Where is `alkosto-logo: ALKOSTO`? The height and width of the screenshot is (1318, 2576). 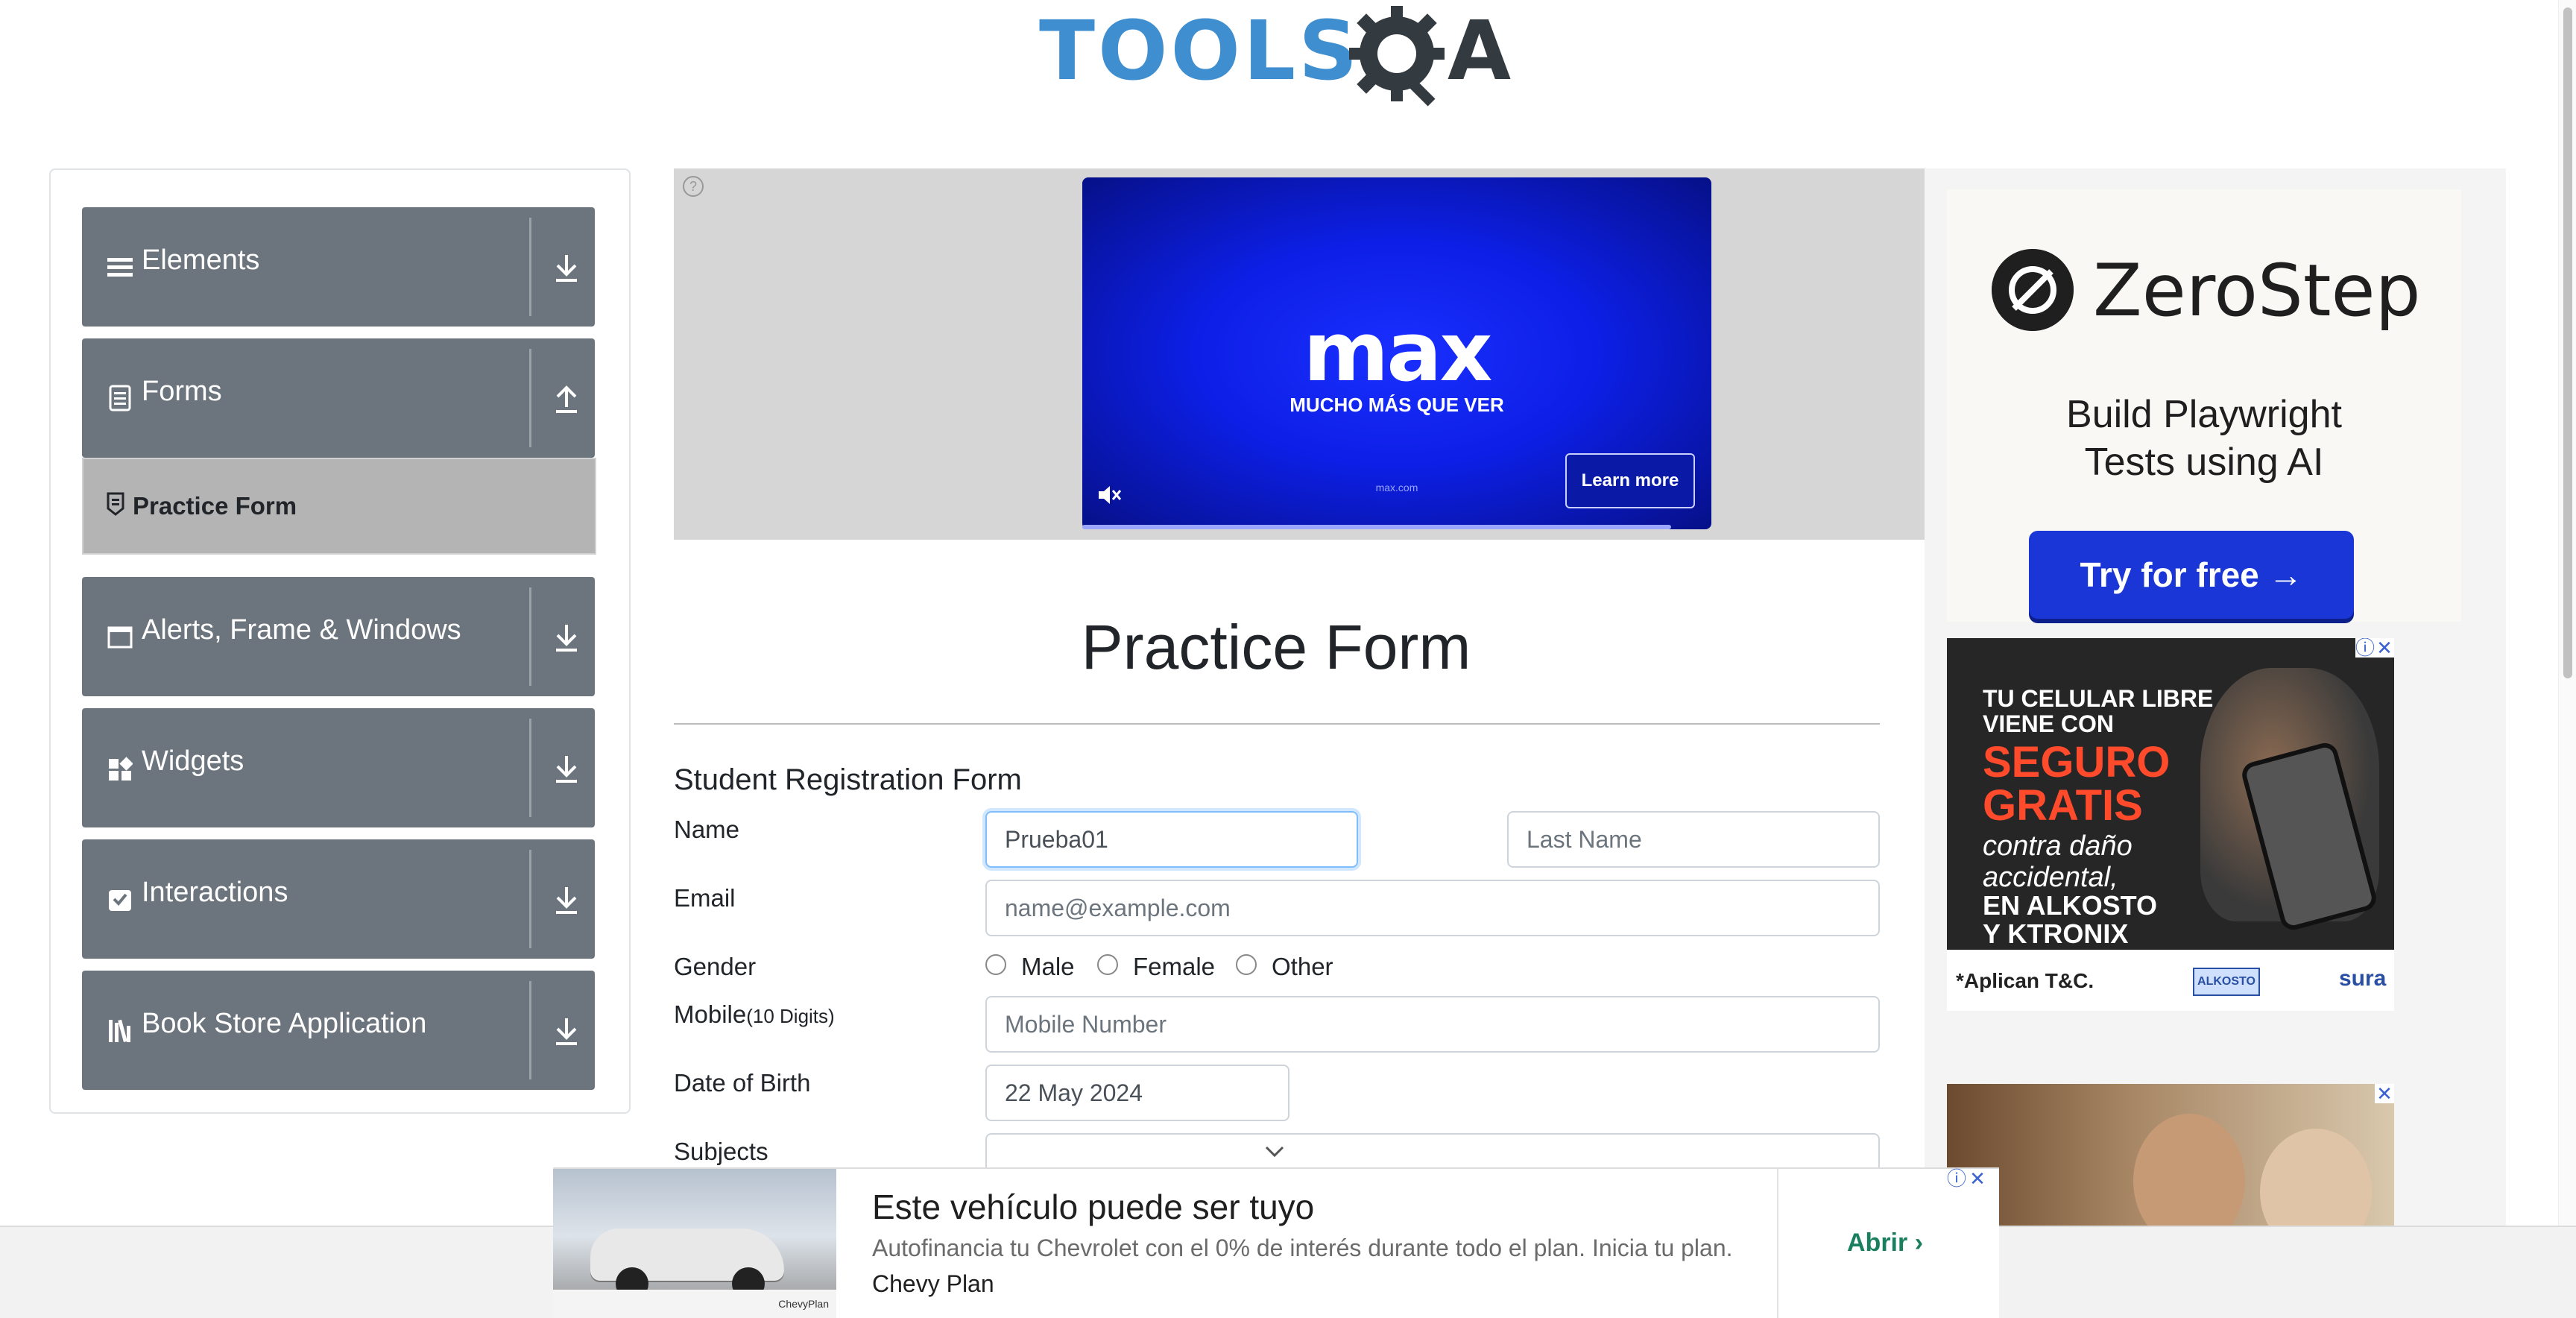 alkosto-logo: ALKOSTO is located at coordinates (2226, 982).